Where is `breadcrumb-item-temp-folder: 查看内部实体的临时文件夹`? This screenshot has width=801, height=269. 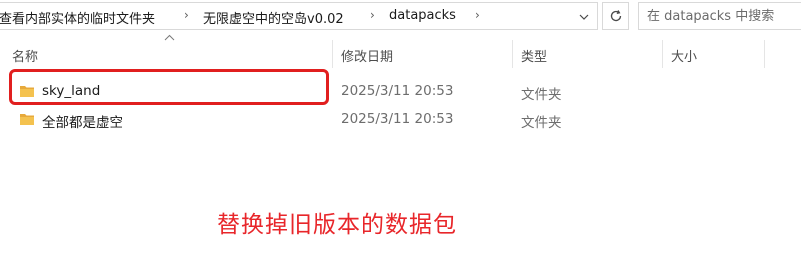 breadcrumb-item-temp-folder: 查看内部实体的临时文件夹 is located at coordinates (77, 17).